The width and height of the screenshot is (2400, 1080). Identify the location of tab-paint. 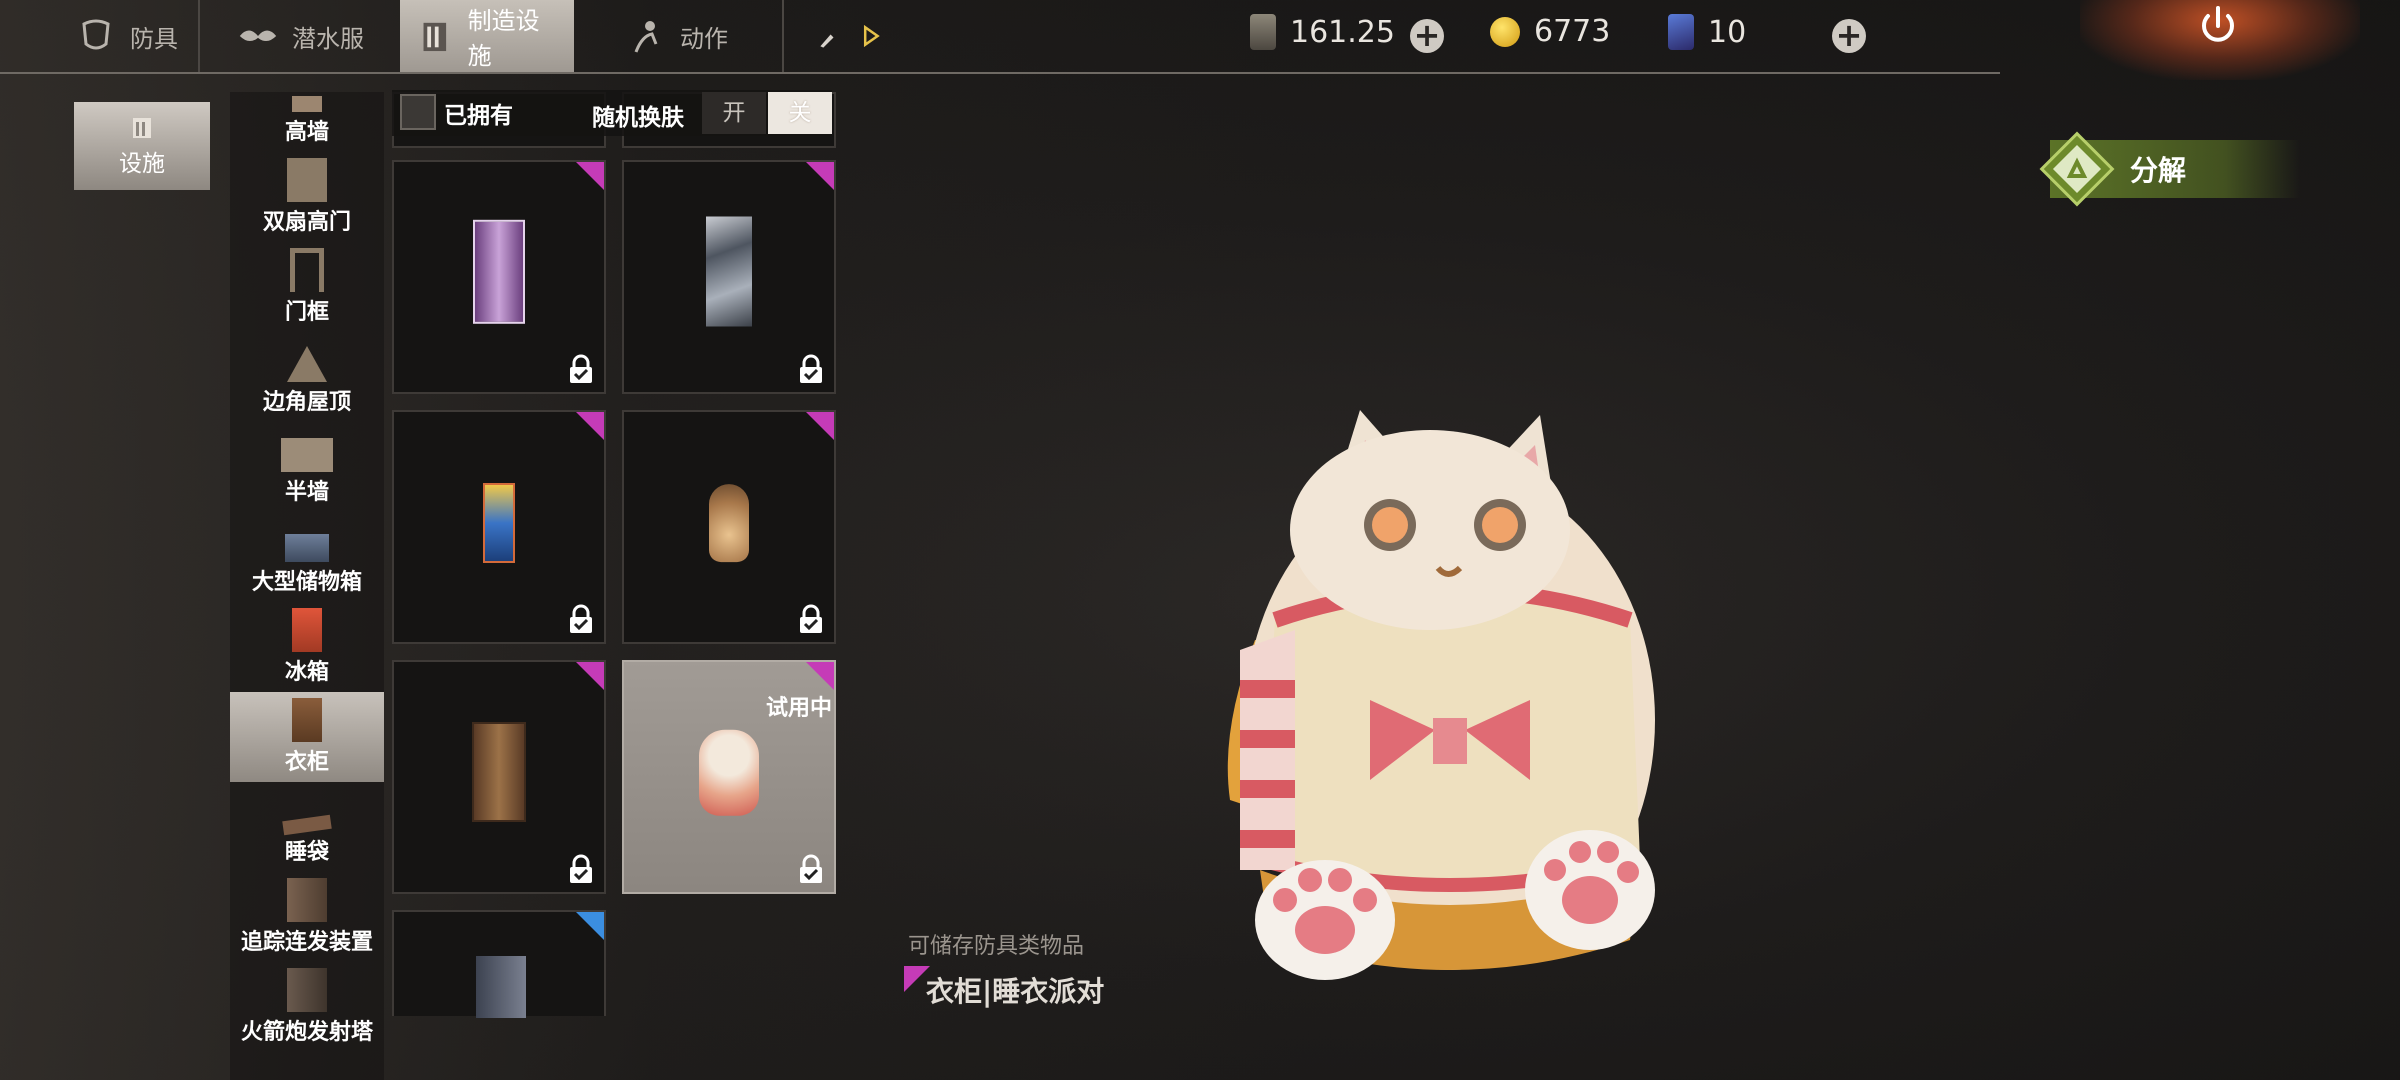
(850, 36).